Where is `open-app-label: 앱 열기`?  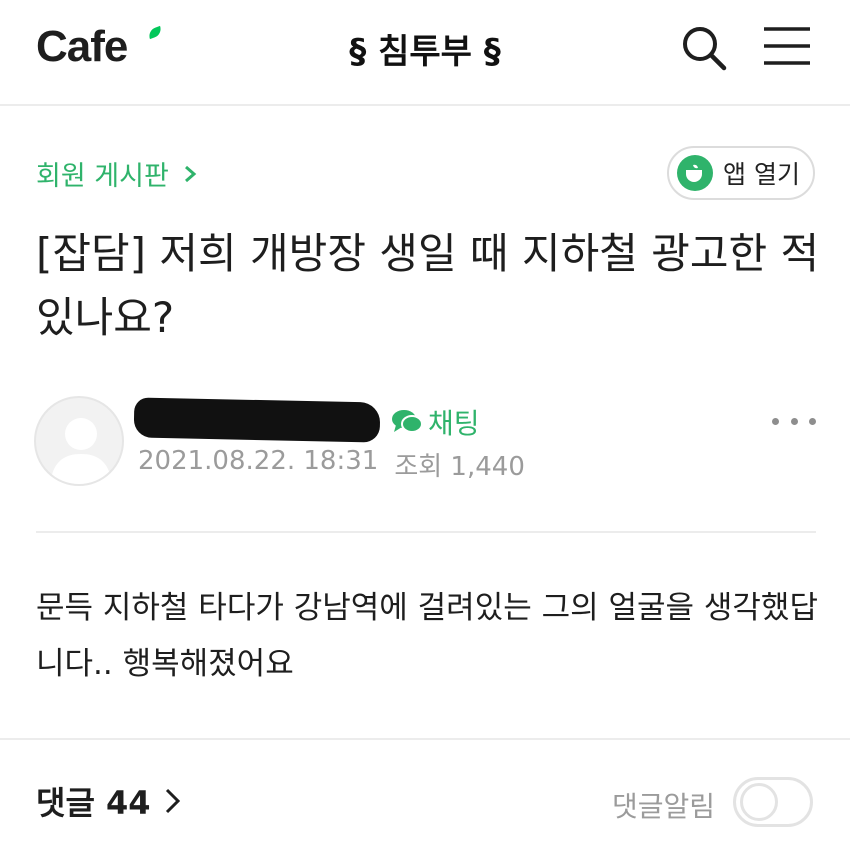
open-app-label: 앱 열기 is located at coordinates (761, 174).